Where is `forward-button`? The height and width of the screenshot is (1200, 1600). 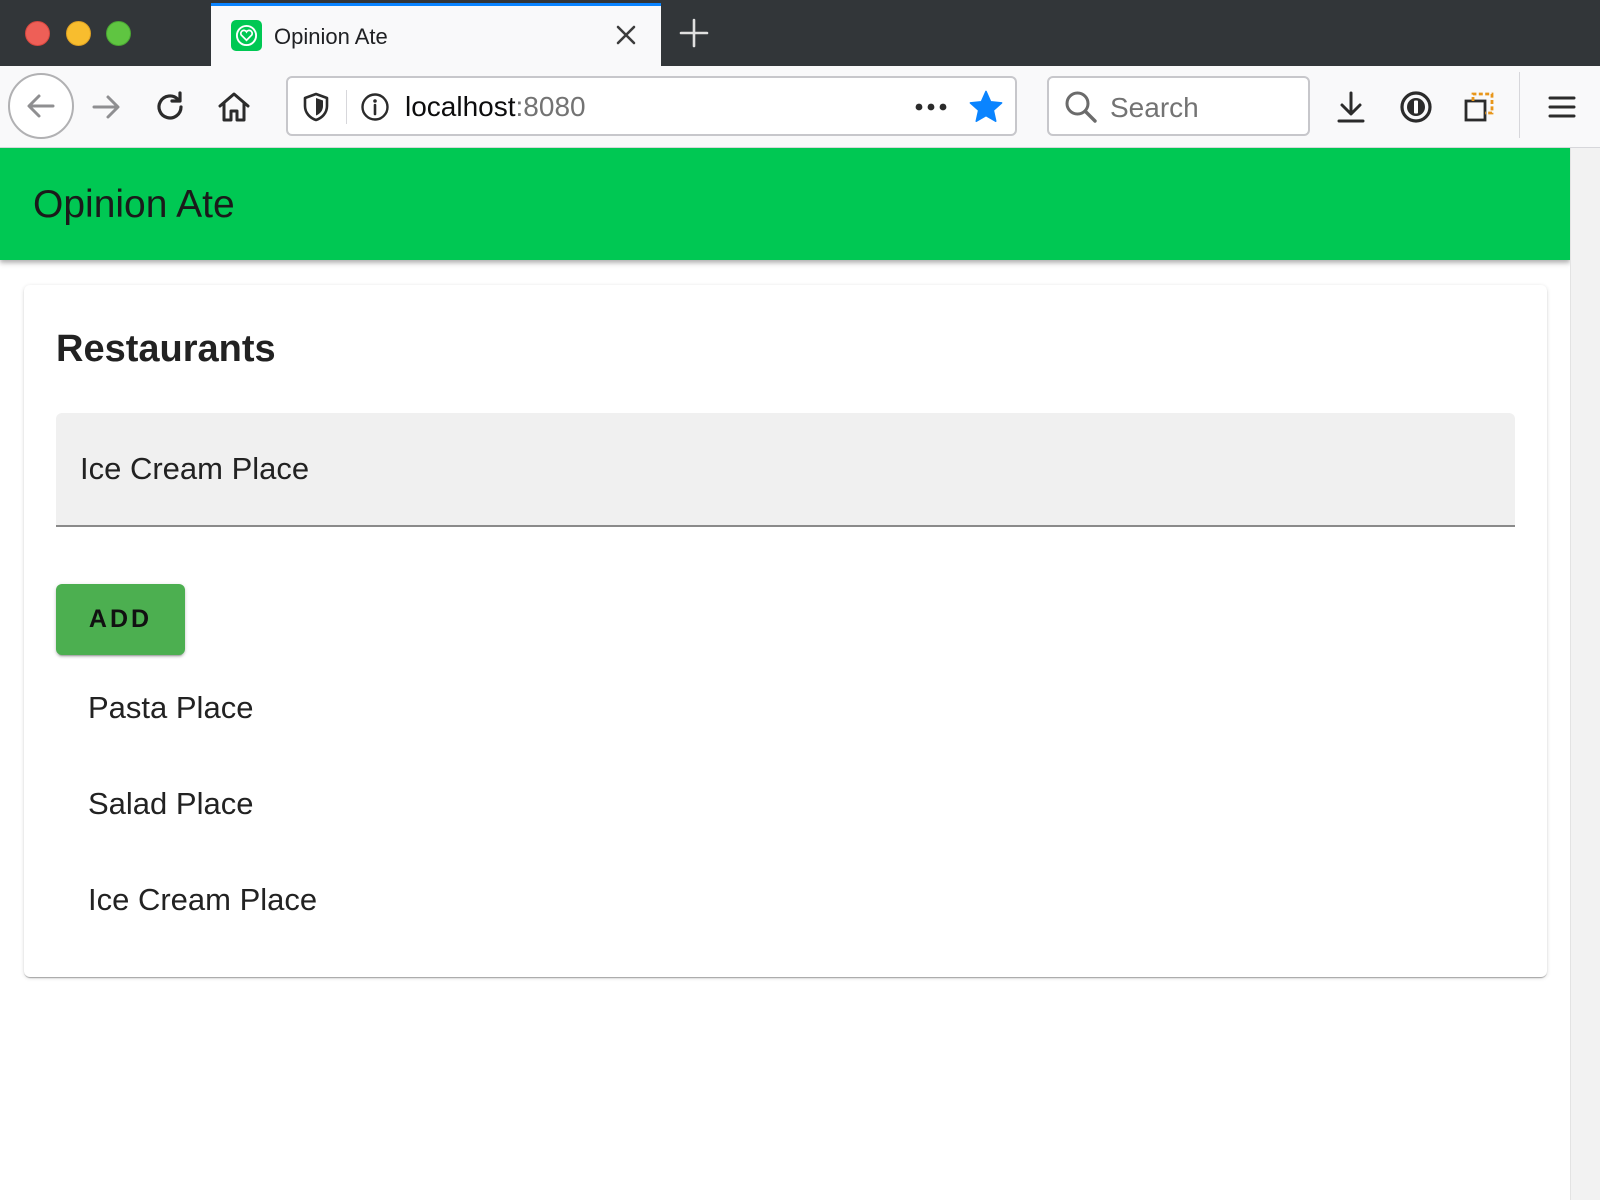 forward-button is located at coordinates (106, 107).